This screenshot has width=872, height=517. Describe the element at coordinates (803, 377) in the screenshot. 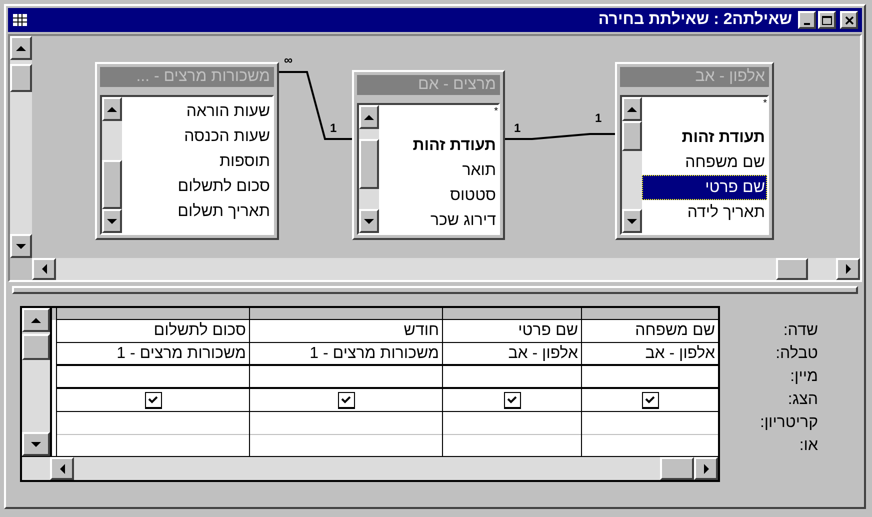

I see `row-label: מיין:` at that location.